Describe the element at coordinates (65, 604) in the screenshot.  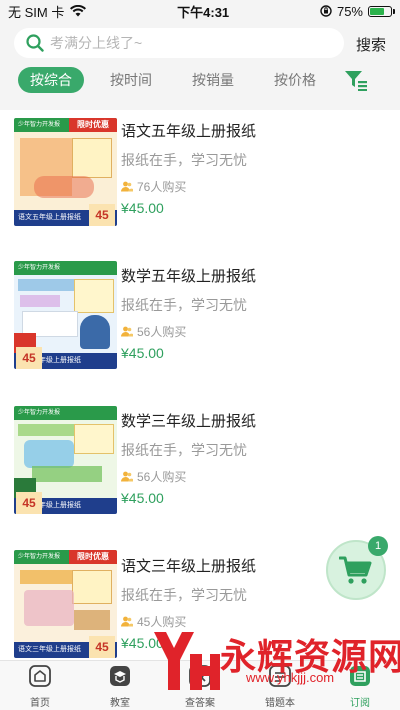
I see `product-cover: 少年智力开发报 限时优惠 语文三年级上册报纸 45` at that location.